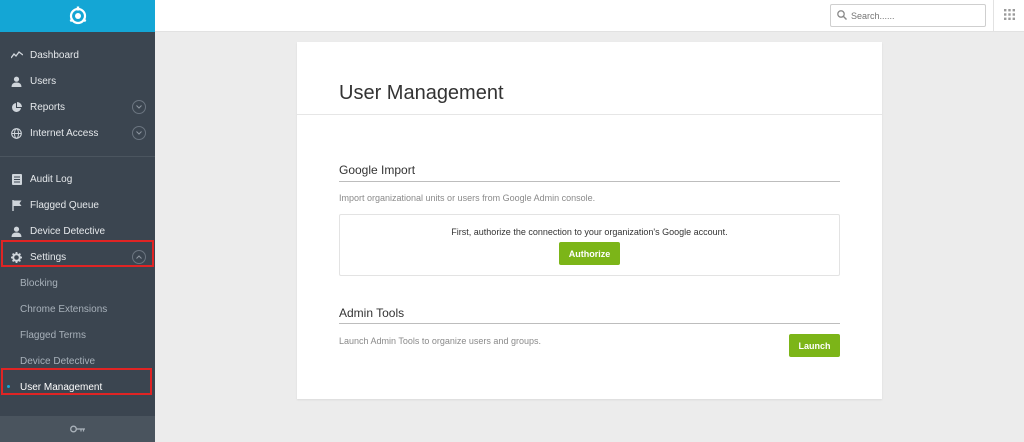 This screenshot has height=442, width=1024. I want to click on sidebar-item-label: Settings, so click(48, 257).